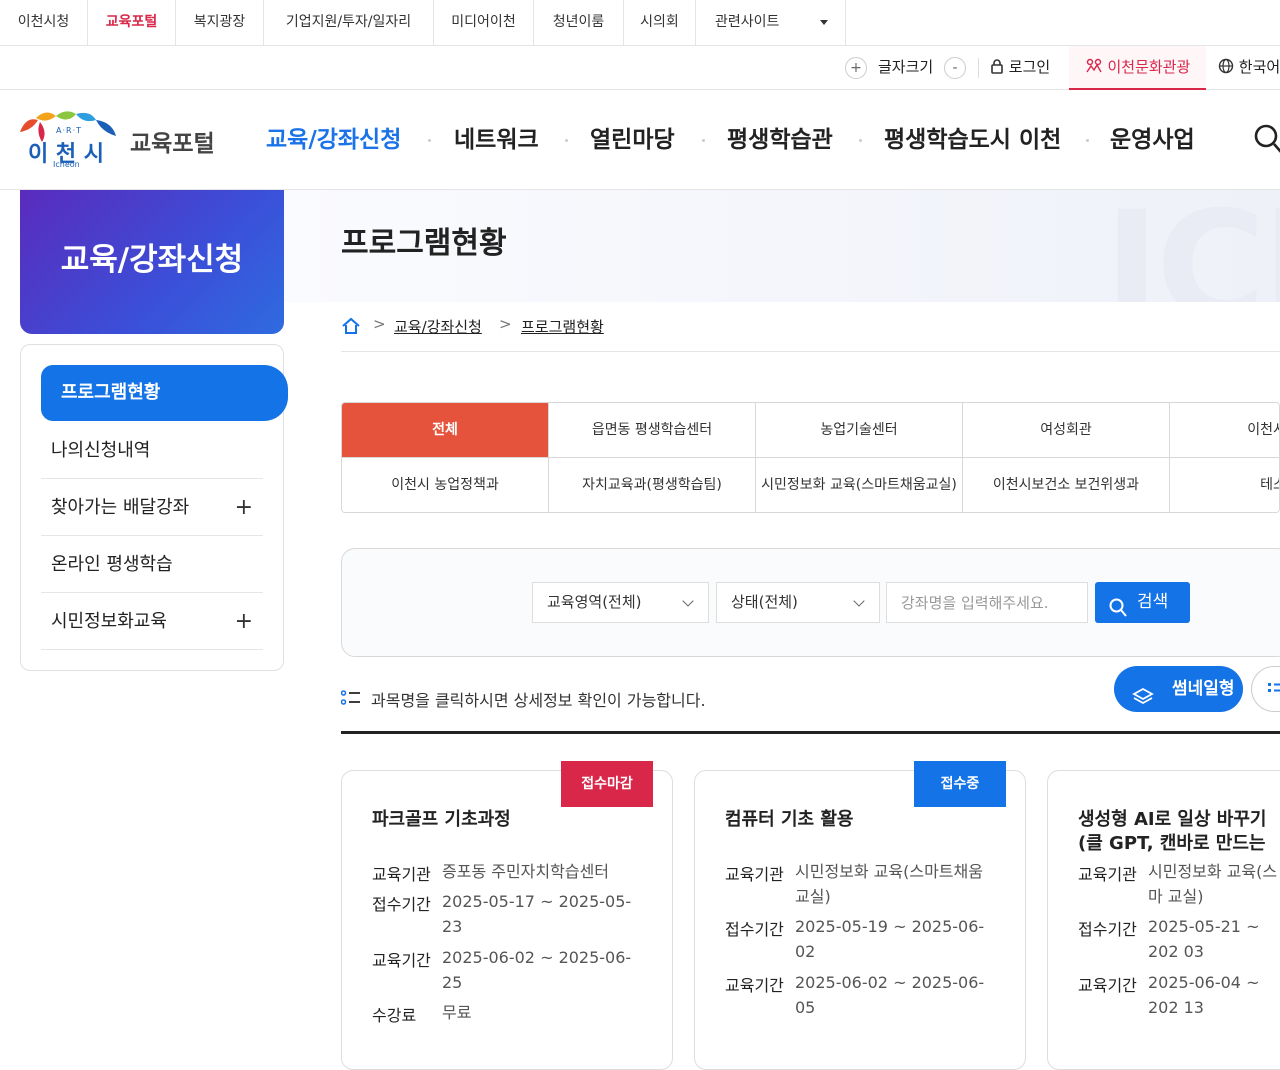  What do you see at coordinates (537, 914) in the screenshot?
I see `reg-period-value: 2025-05-17 ~ 2025-05-23` at bounding box center [537, 914].